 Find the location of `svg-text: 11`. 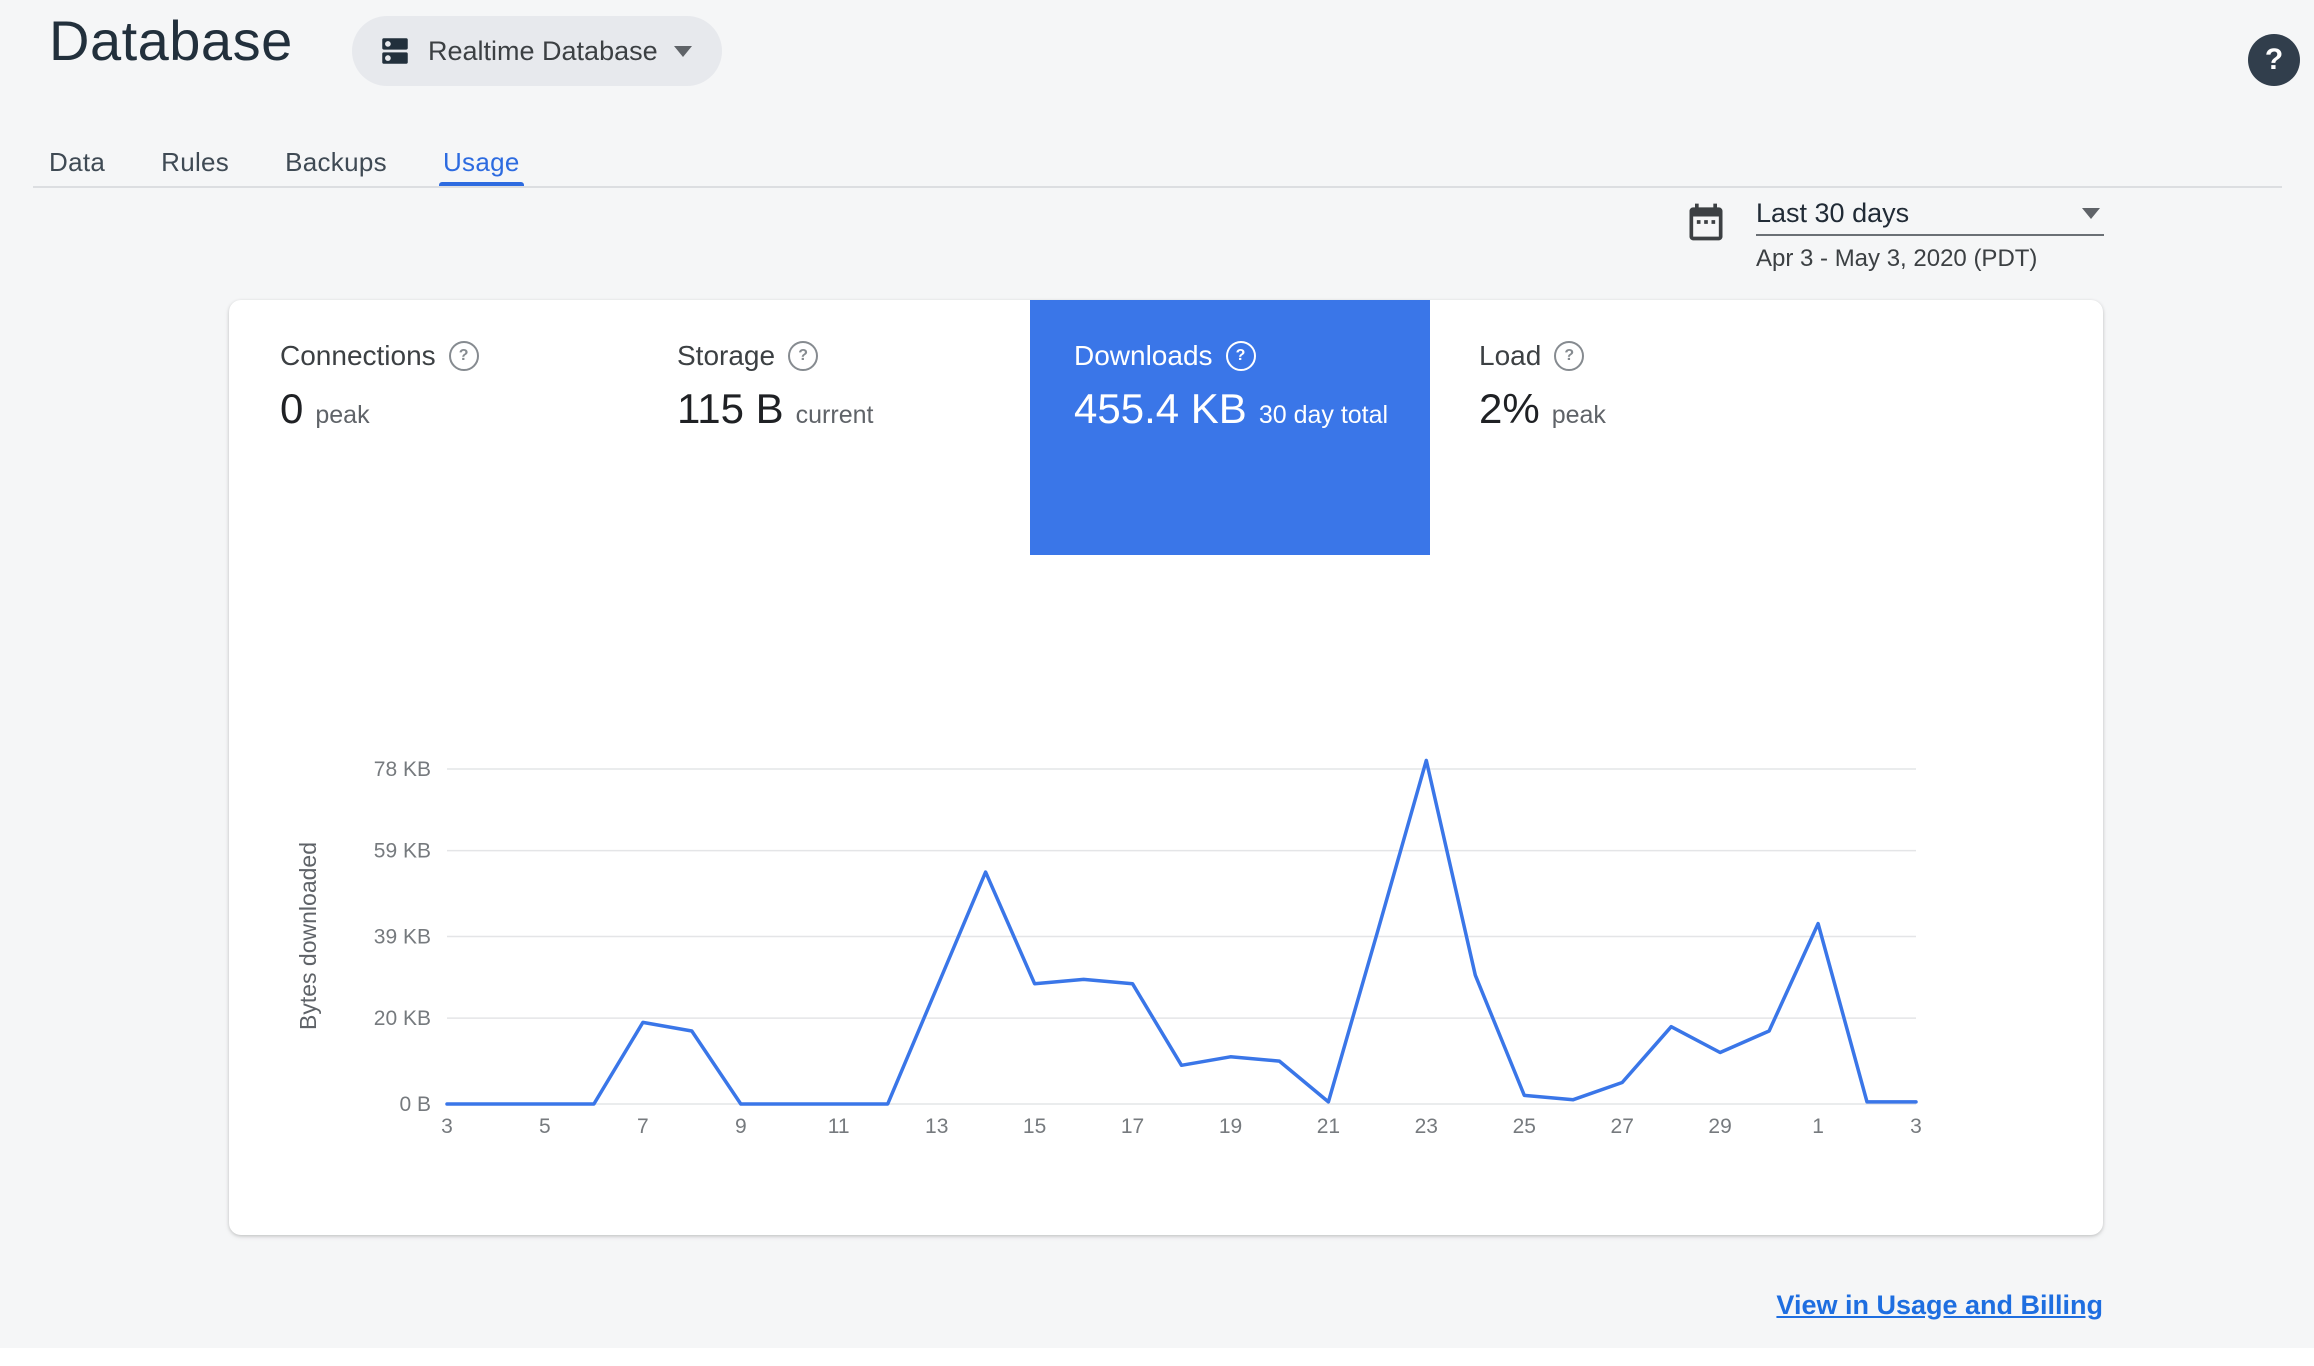

svg-text: 11 is located at coordinates (839, 1126).